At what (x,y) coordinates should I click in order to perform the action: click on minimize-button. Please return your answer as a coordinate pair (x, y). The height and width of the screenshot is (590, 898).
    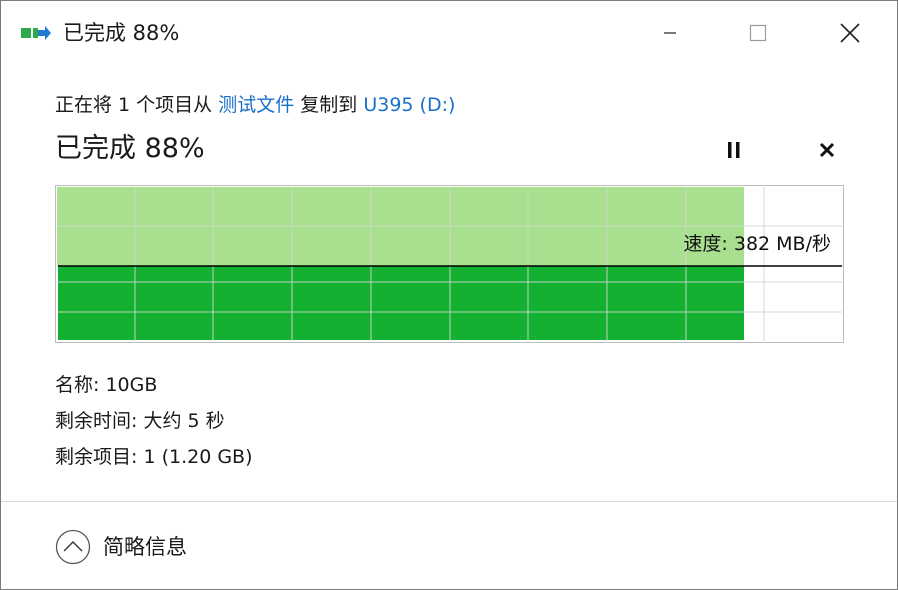
    Looking at the image, I should click on (670, 33).